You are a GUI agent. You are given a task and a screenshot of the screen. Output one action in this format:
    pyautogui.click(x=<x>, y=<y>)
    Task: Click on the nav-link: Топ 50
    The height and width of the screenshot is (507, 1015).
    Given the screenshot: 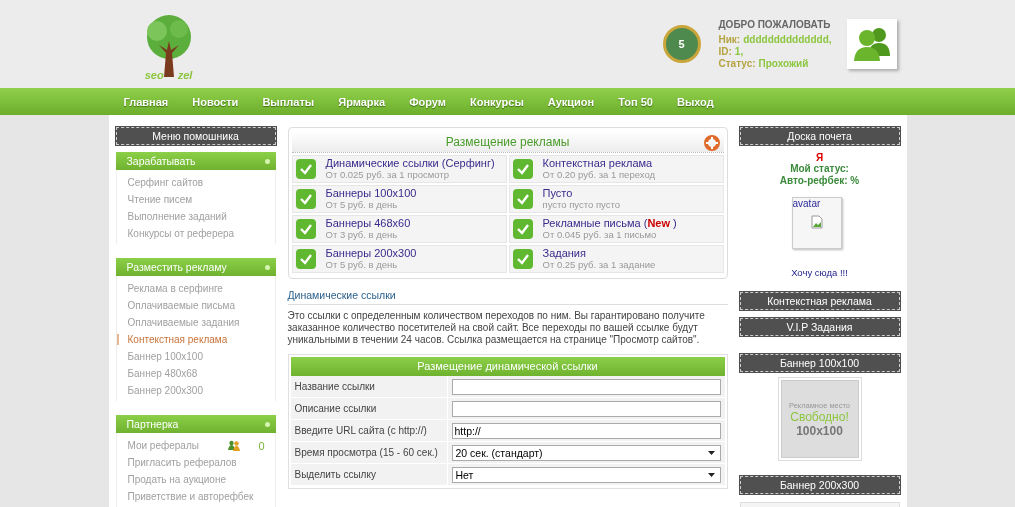 What is the action you would take?
    pyautogui.click(x=635, y=101)
    